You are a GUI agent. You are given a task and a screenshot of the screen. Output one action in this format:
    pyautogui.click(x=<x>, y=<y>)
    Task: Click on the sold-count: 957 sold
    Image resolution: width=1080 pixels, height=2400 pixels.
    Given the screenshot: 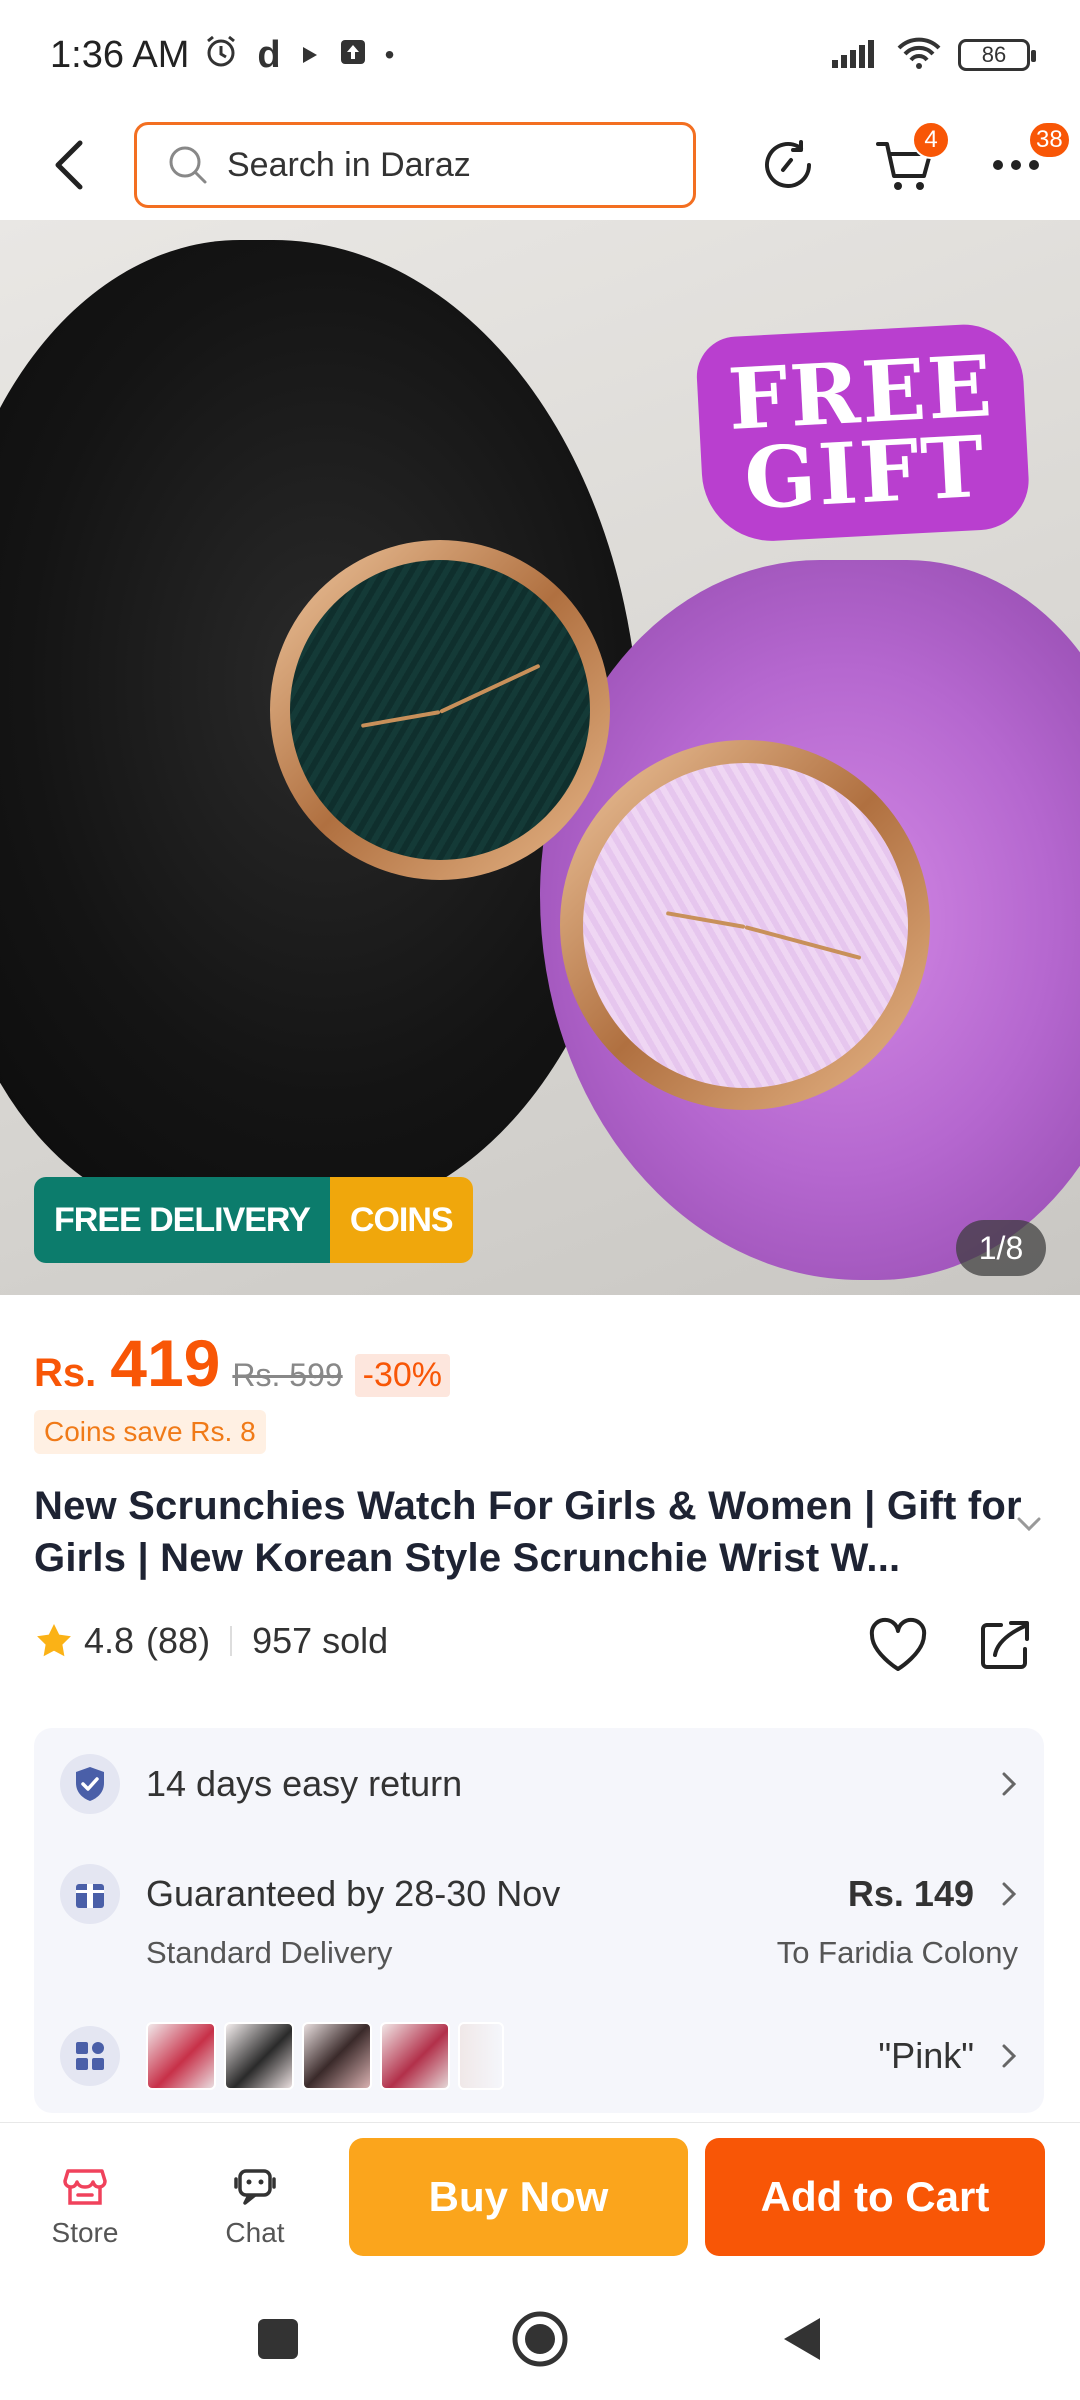 What is the action you would take?
    pyautogui.click(x=320, y=1640)
    